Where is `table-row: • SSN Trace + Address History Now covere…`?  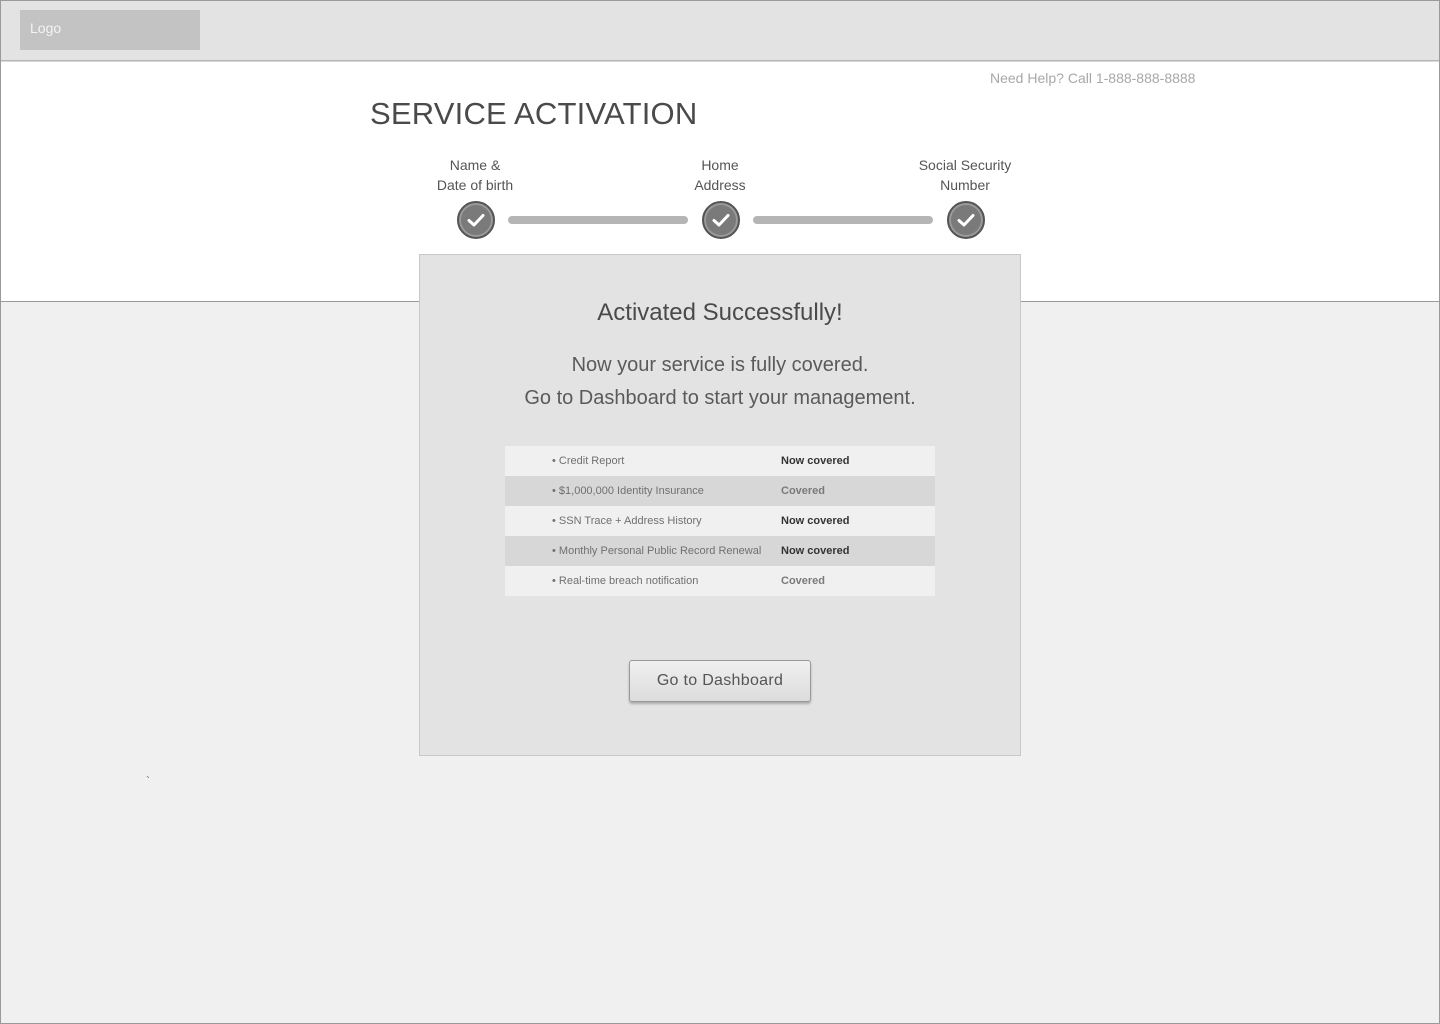
table-row: • SSN Trace + Address History Now covere… is located at coordinates (720, 521).